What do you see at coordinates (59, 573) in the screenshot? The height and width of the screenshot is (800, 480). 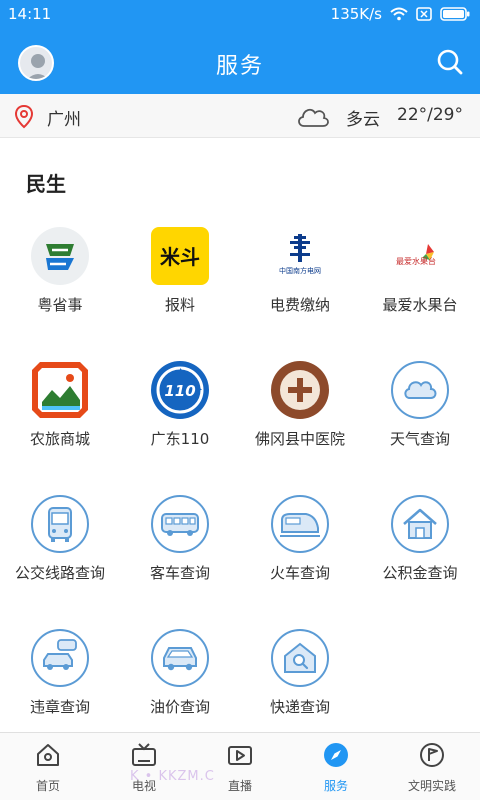 I see `service-label: 公交线路查询` at bounding box center [59, 573].